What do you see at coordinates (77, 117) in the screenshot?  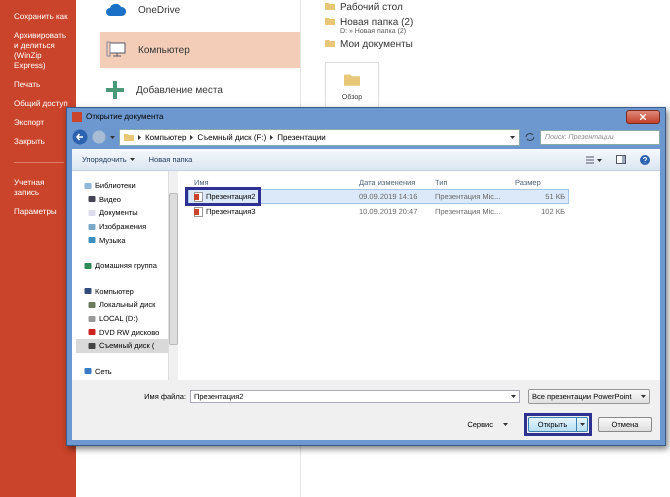 I see `app-icon` at bounding box center [77, 117].